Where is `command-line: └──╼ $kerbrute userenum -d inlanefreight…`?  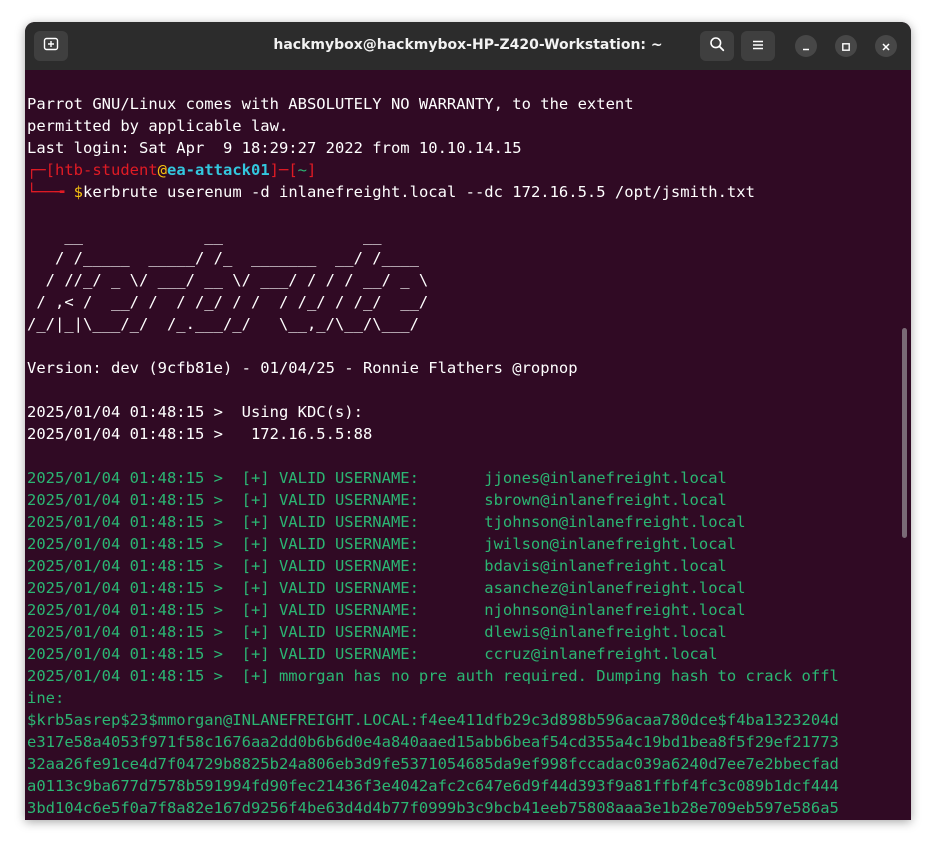 command-line: └──╼ $kerbrute userenum -d inlanefreight… is located at coordinates (467, 192).